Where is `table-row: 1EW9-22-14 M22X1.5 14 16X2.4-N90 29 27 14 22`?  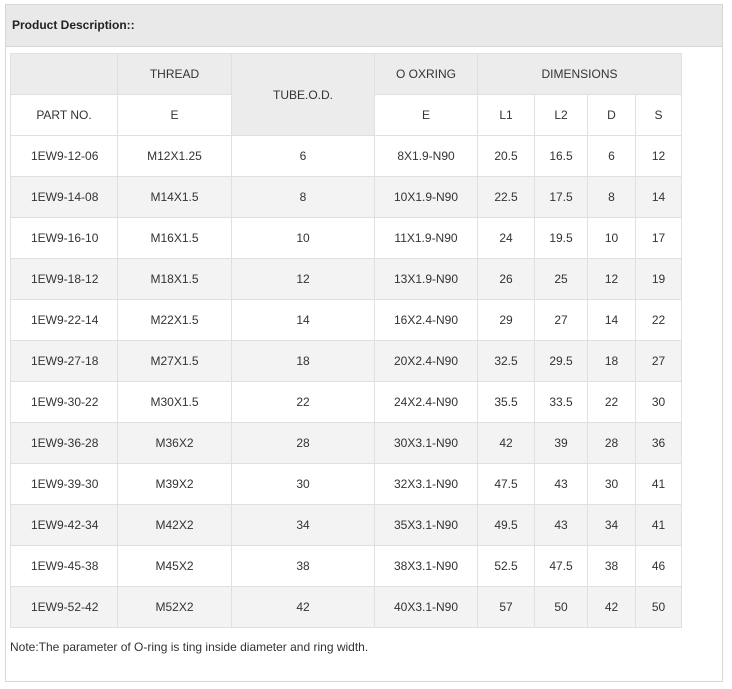 table-row: 1EW9-22-14 M22X1.5 14 16X2.4-N90 29 27 14 22 is located at coordinates (346, 320).